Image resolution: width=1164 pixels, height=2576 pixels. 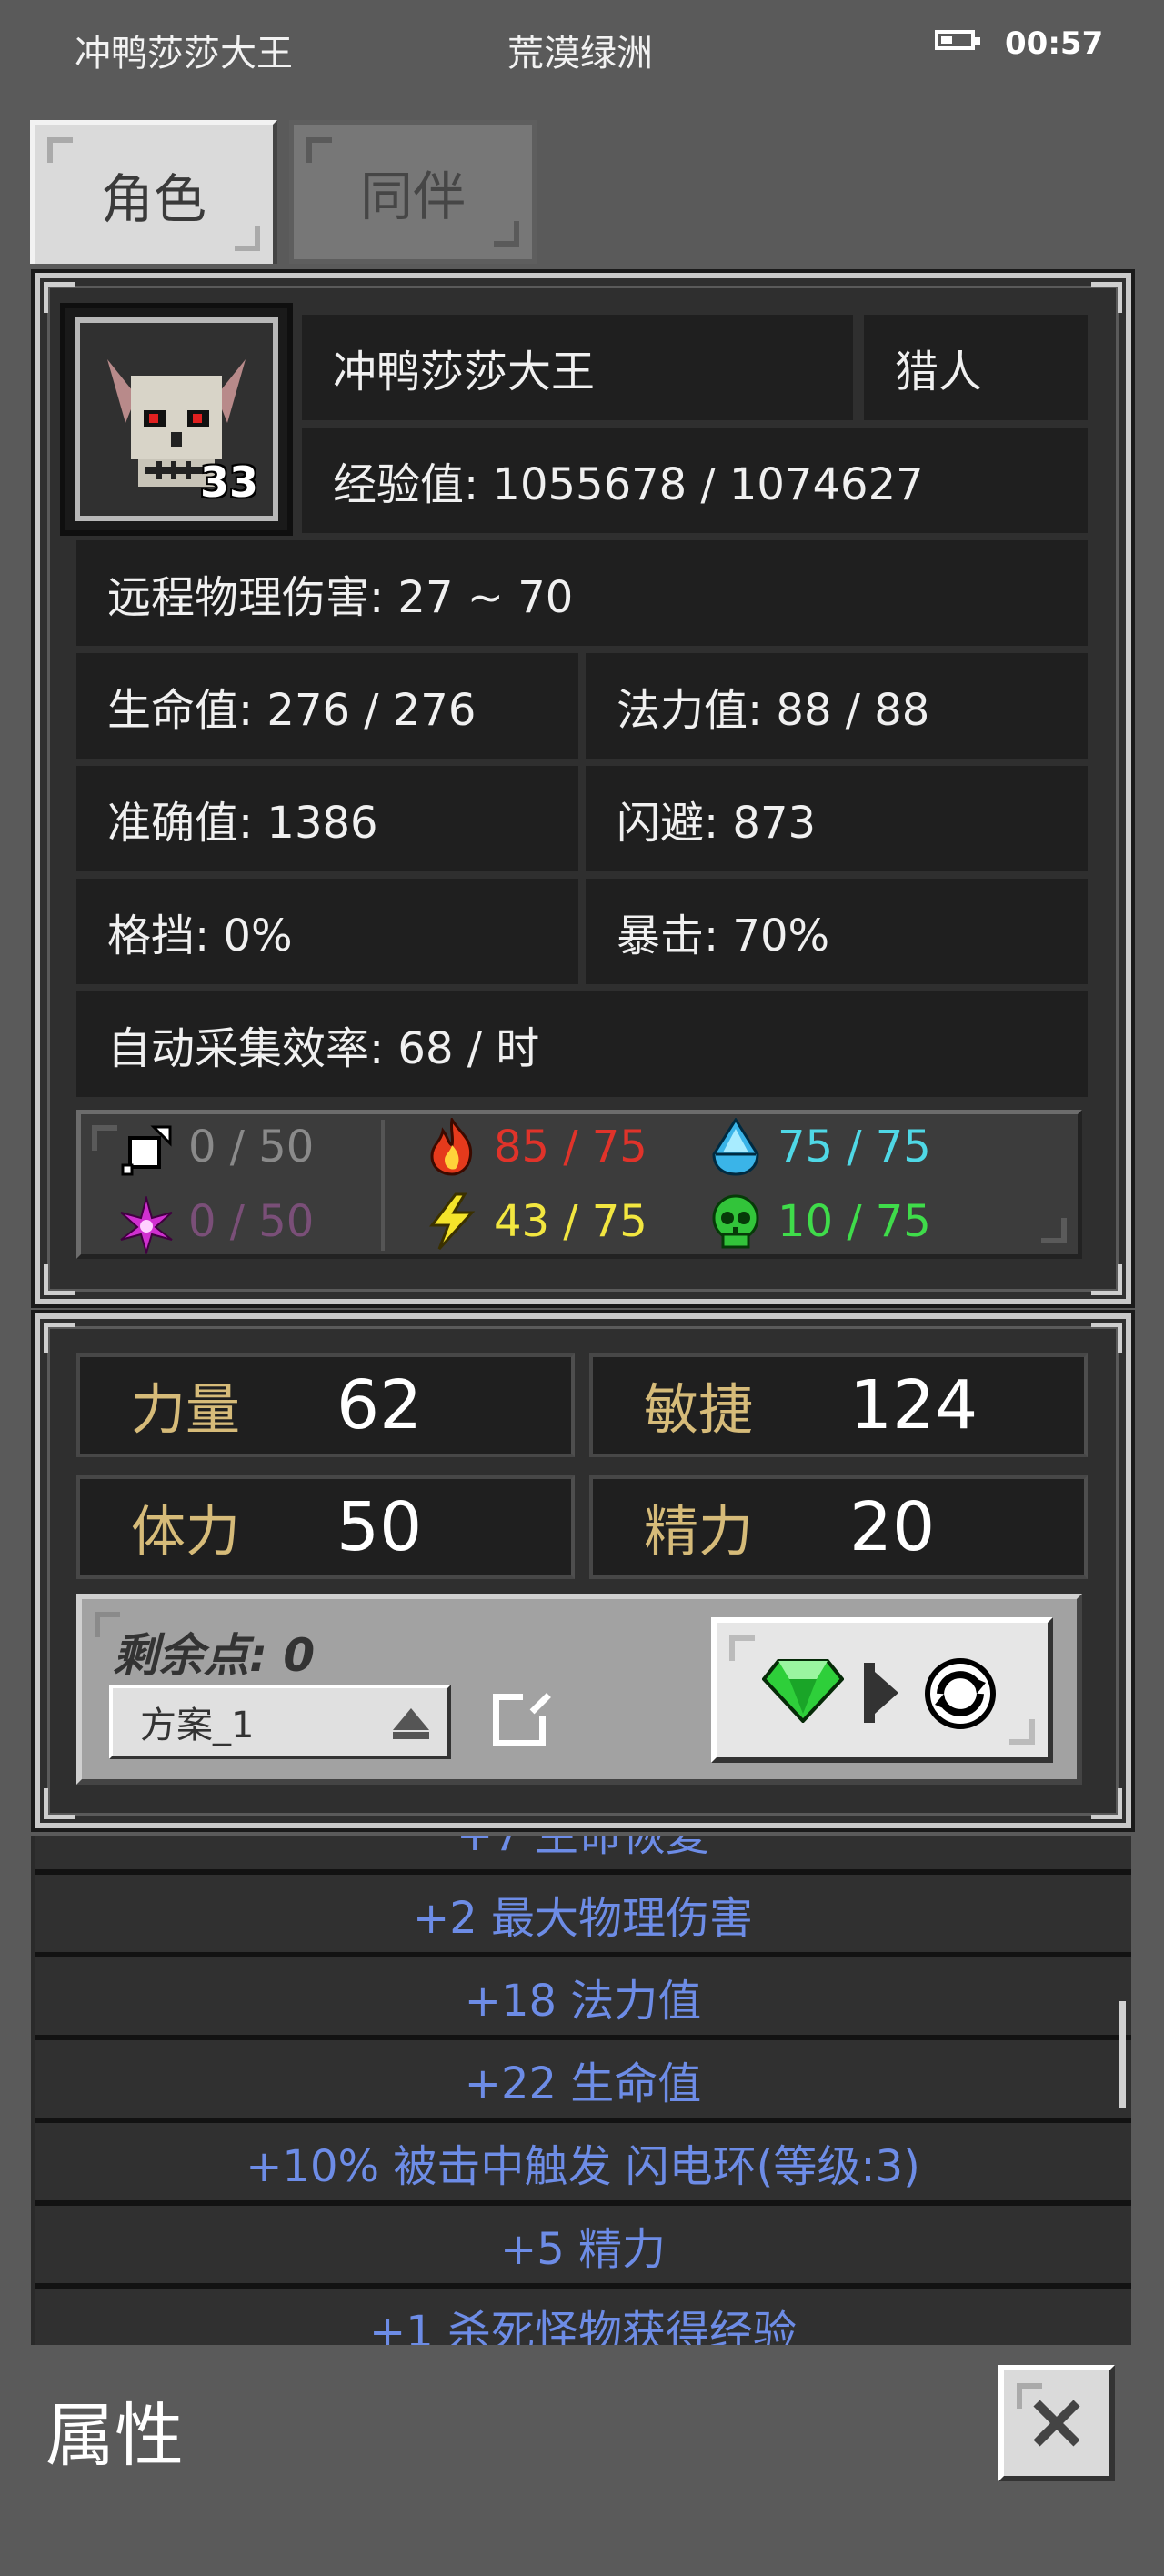 I want to click on energy-label: 精力, so click(x=699, y=1532).